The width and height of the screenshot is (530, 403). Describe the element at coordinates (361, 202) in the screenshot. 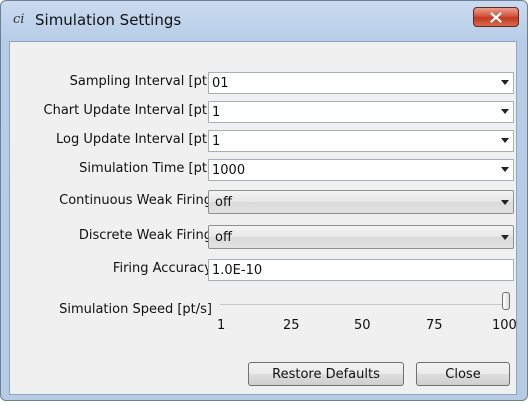

I see `continuous-weak-firing-select: off` at that location.